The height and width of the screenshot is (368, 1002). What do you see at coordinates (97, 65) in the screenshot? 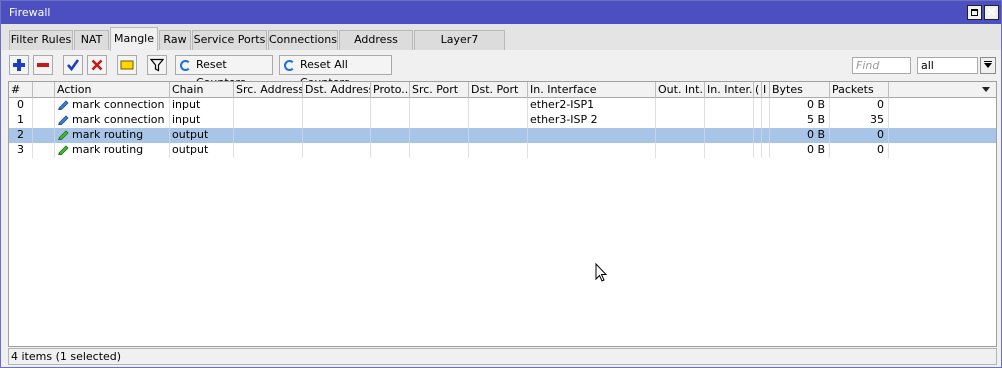
I see `disable-button` at bounding box center [97, 65].